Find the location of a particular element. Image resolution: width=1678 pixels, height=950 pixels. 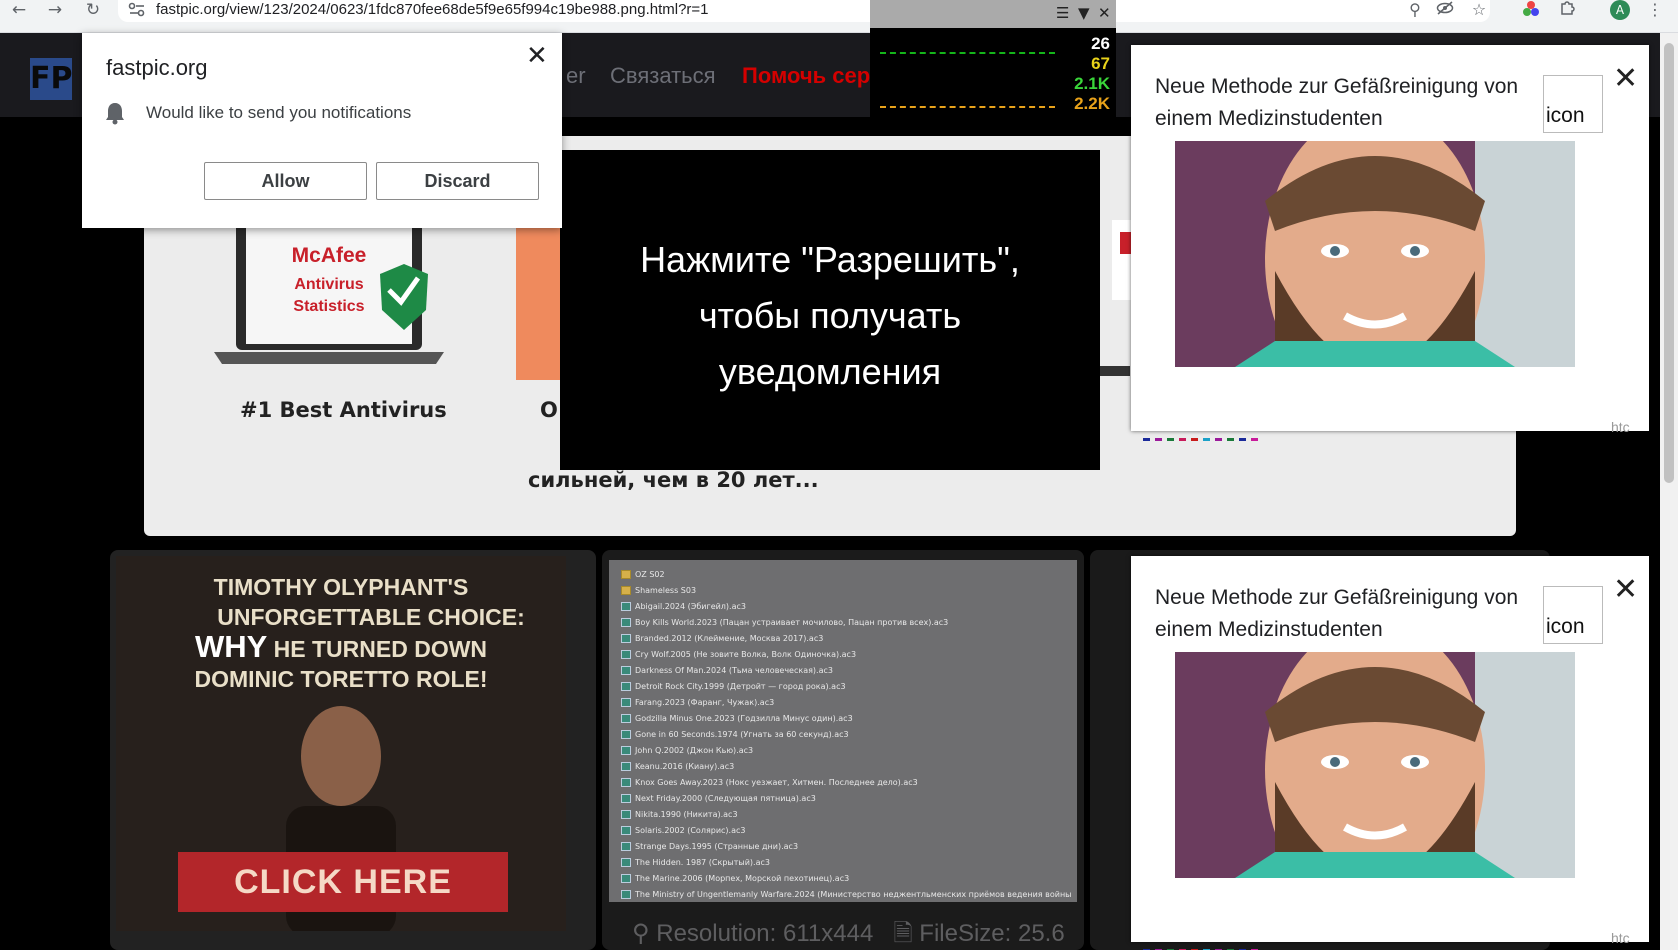

ad-footer-label: htc is located at coordinates (1620, 427).